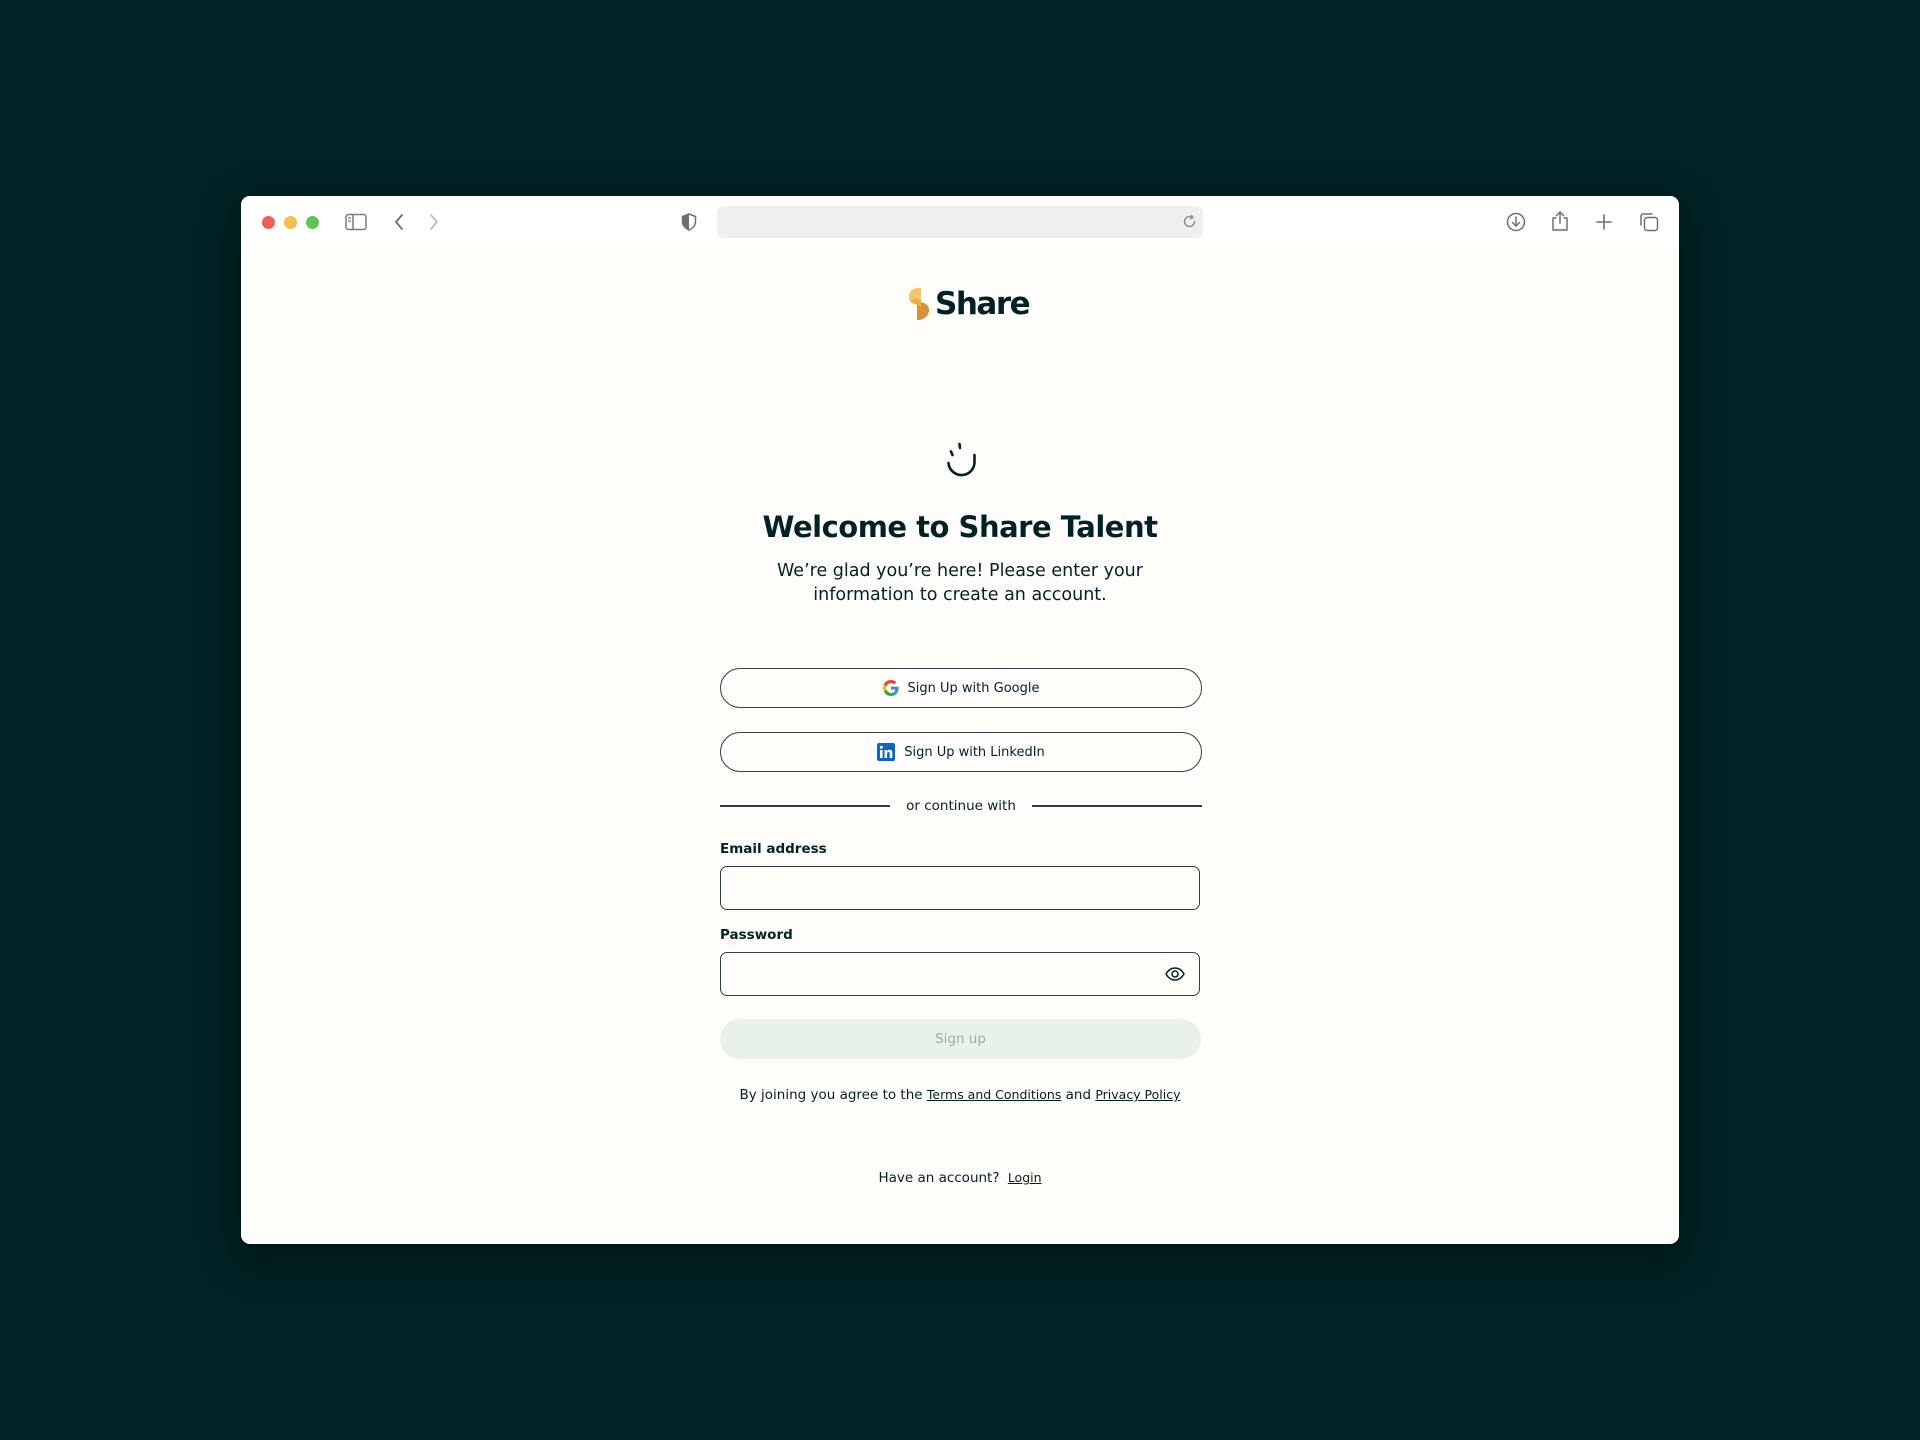 The height and width of the screenshot is (1440, 1920). I want to click on smile-icon, so click(961, 466).